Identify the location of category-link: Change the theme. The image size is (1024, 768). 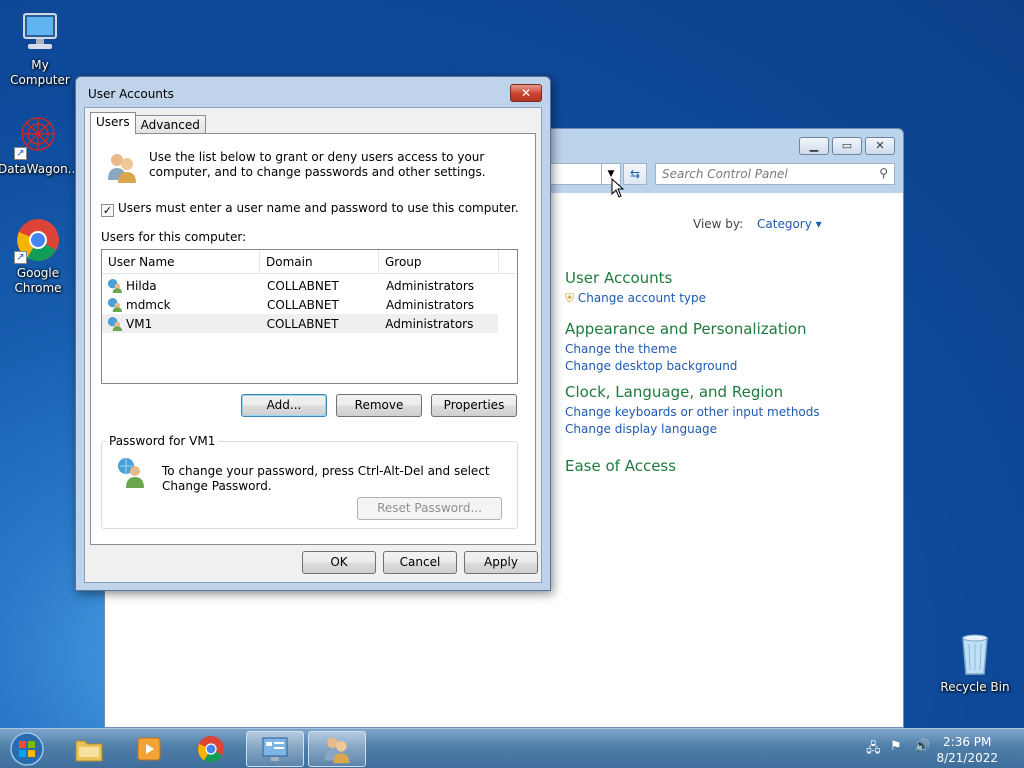
(686, 349).